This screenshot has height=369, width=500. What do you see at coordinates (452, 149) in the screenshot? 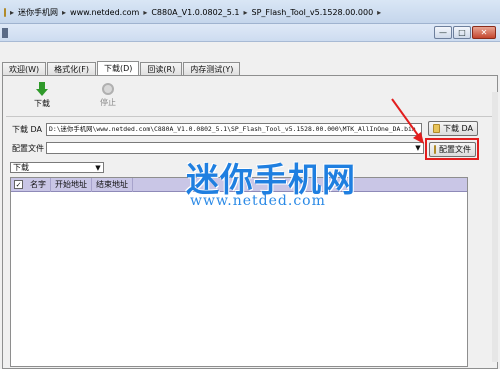
I see `highlight-box` at bounding box center [452, 149].